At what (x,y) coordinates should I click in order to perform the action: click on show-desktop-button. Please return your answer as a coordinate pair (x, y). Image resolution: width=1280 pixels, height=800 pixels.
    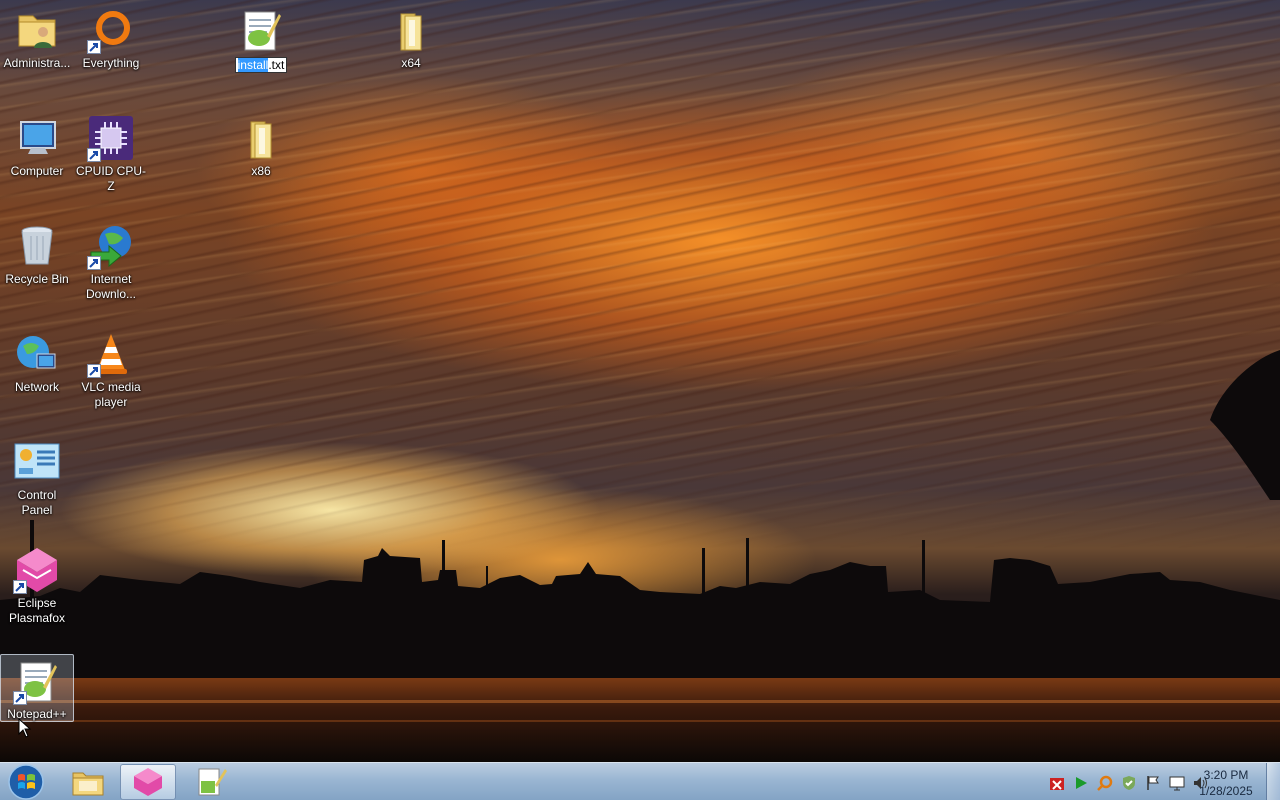
    Looking at the image, I should click on (1273, 781).